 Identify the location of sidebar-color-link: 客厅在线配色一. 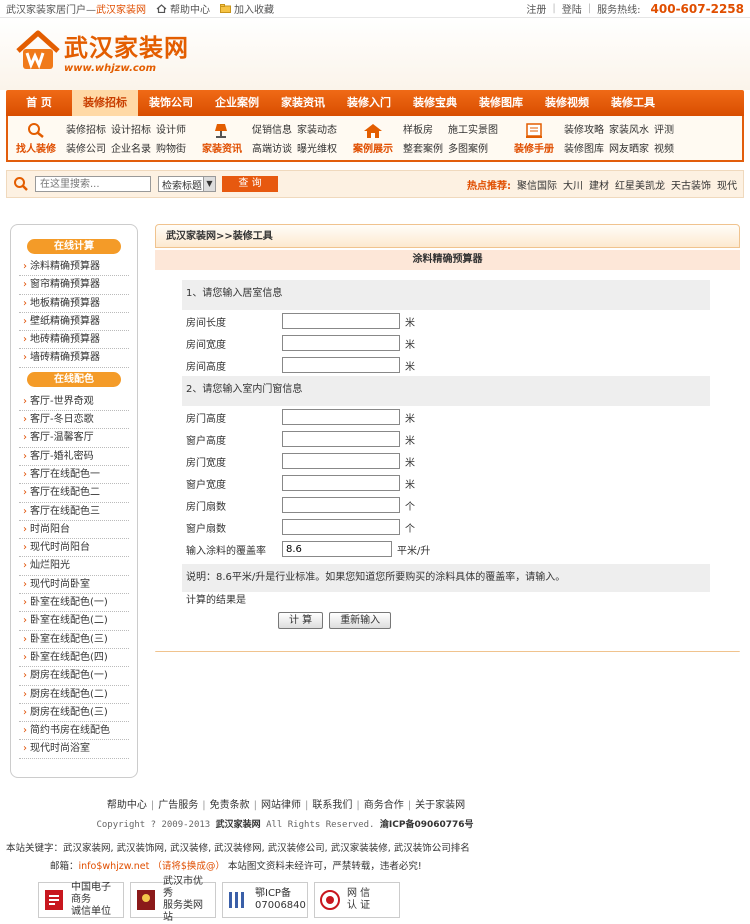
(74, 475).